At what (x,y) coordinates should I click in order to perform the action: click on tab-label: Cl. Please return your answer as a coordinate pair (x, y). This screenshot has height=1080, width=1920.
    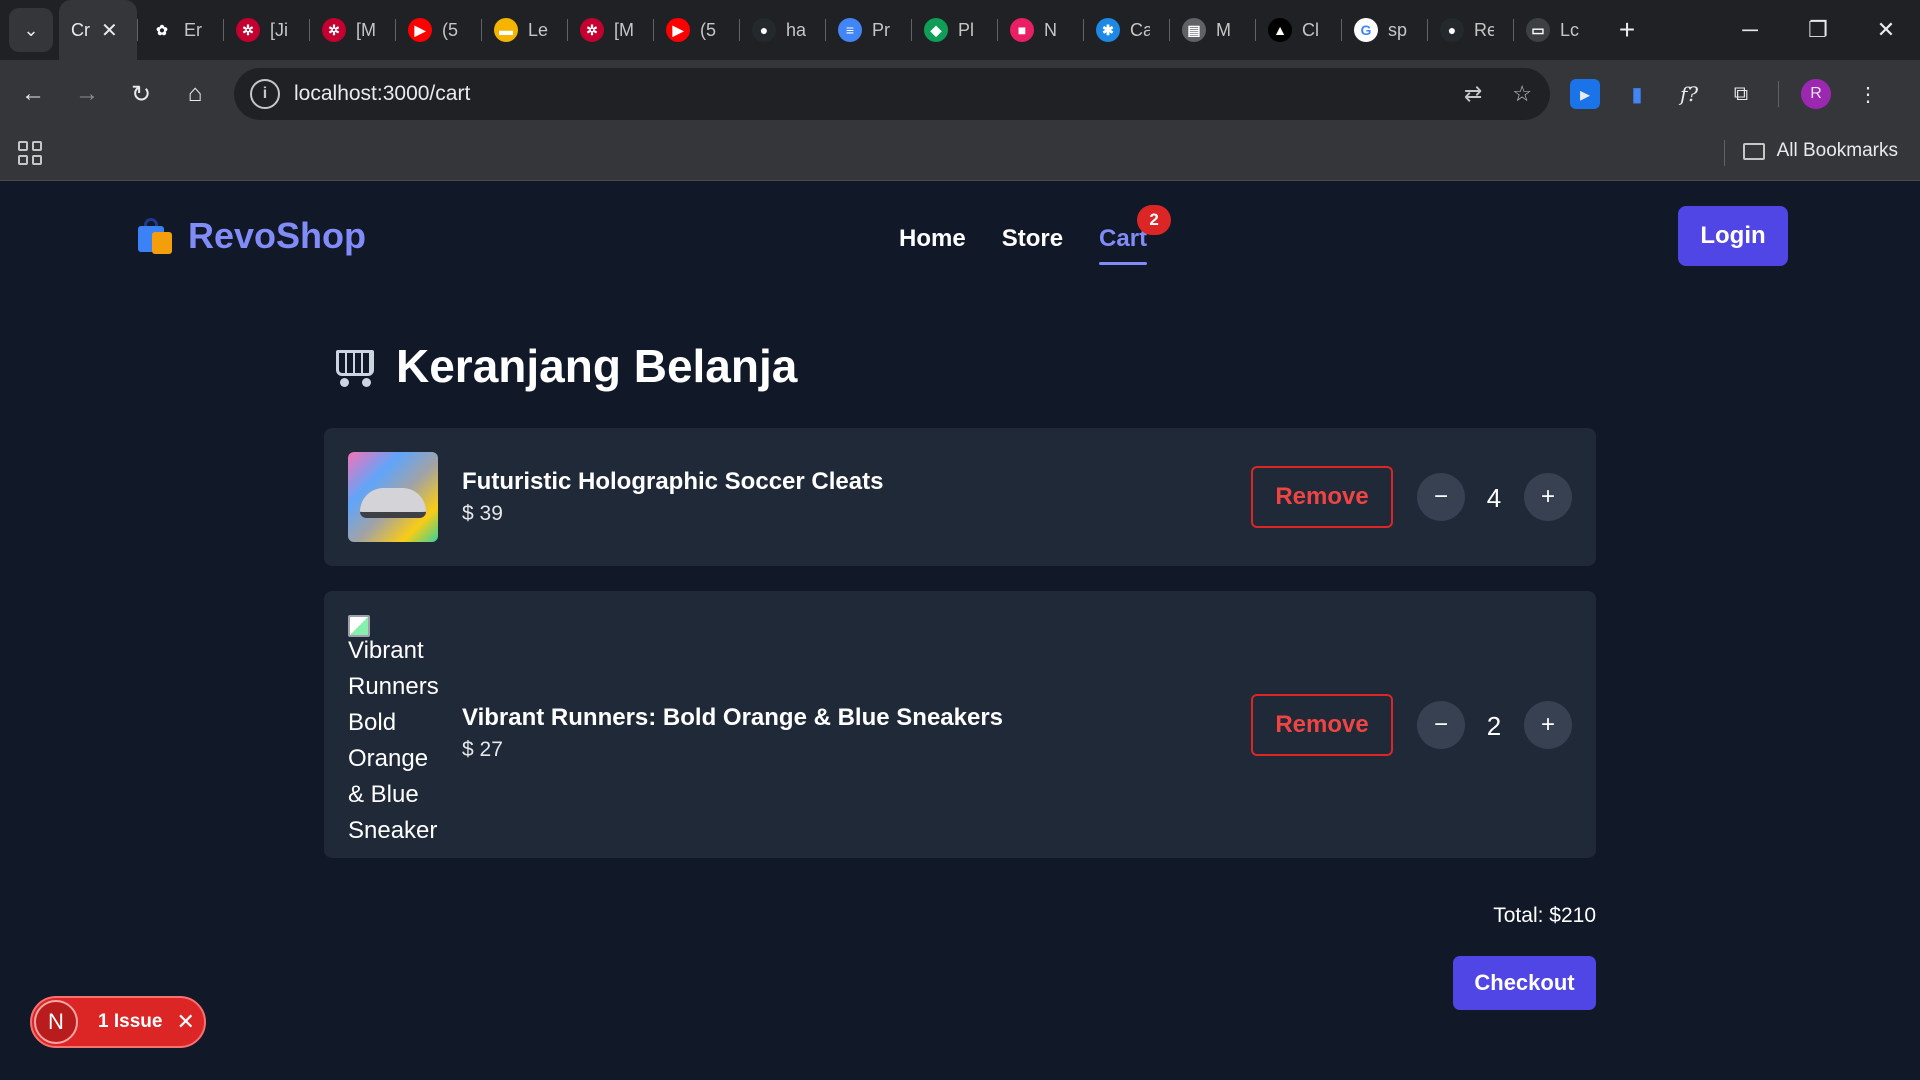
    Looking at the image, I should click on (1310, 29).